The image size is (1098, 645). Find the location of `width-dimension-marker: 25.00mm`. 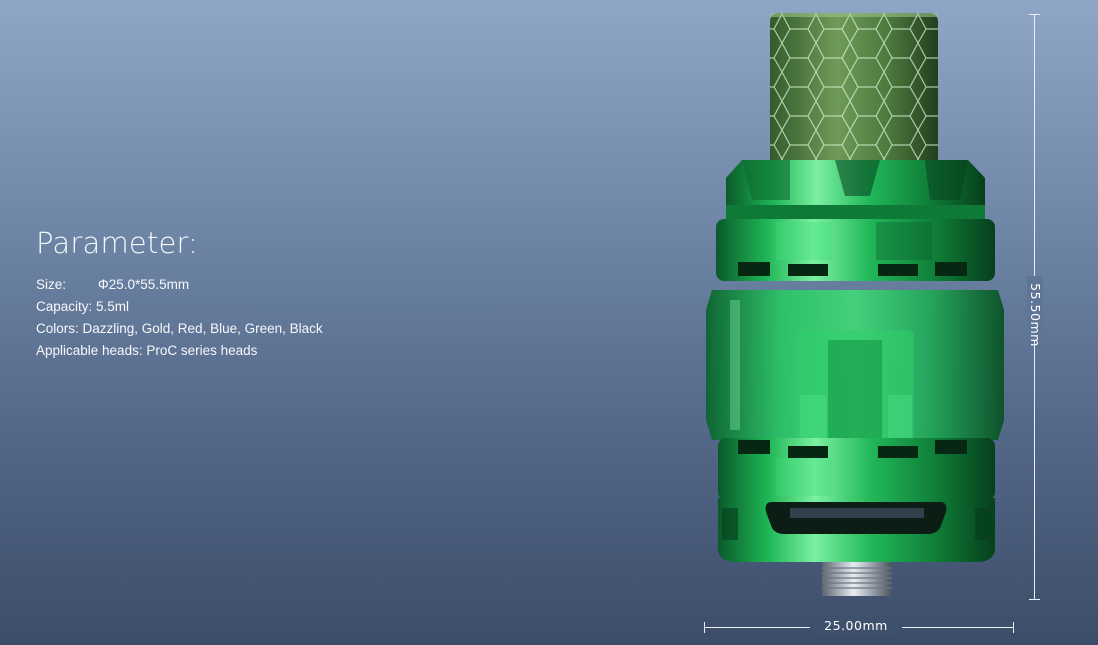

width-dimension-marker: 25.00mm is located at coordinates (859, 627).